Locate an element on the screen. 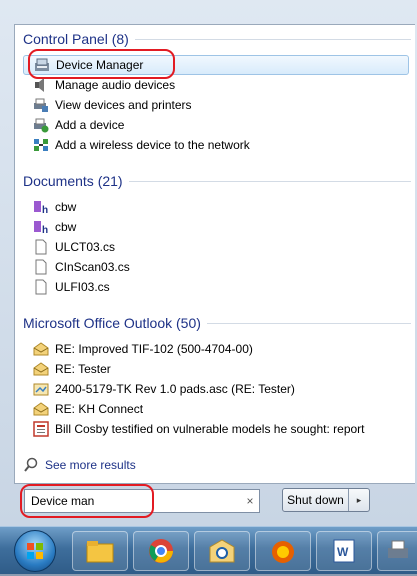  result-email-1: RE: Improved TIF-102 (500-4704-00) is located at coordinates (216, 349).